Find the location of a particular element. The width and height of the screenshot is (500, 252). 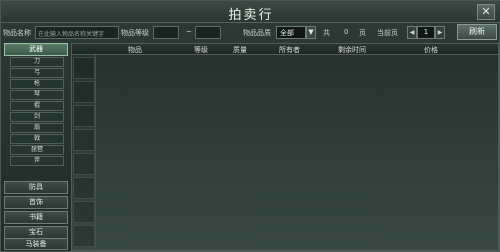

item-icon-column is located at coordinates (84, 152).